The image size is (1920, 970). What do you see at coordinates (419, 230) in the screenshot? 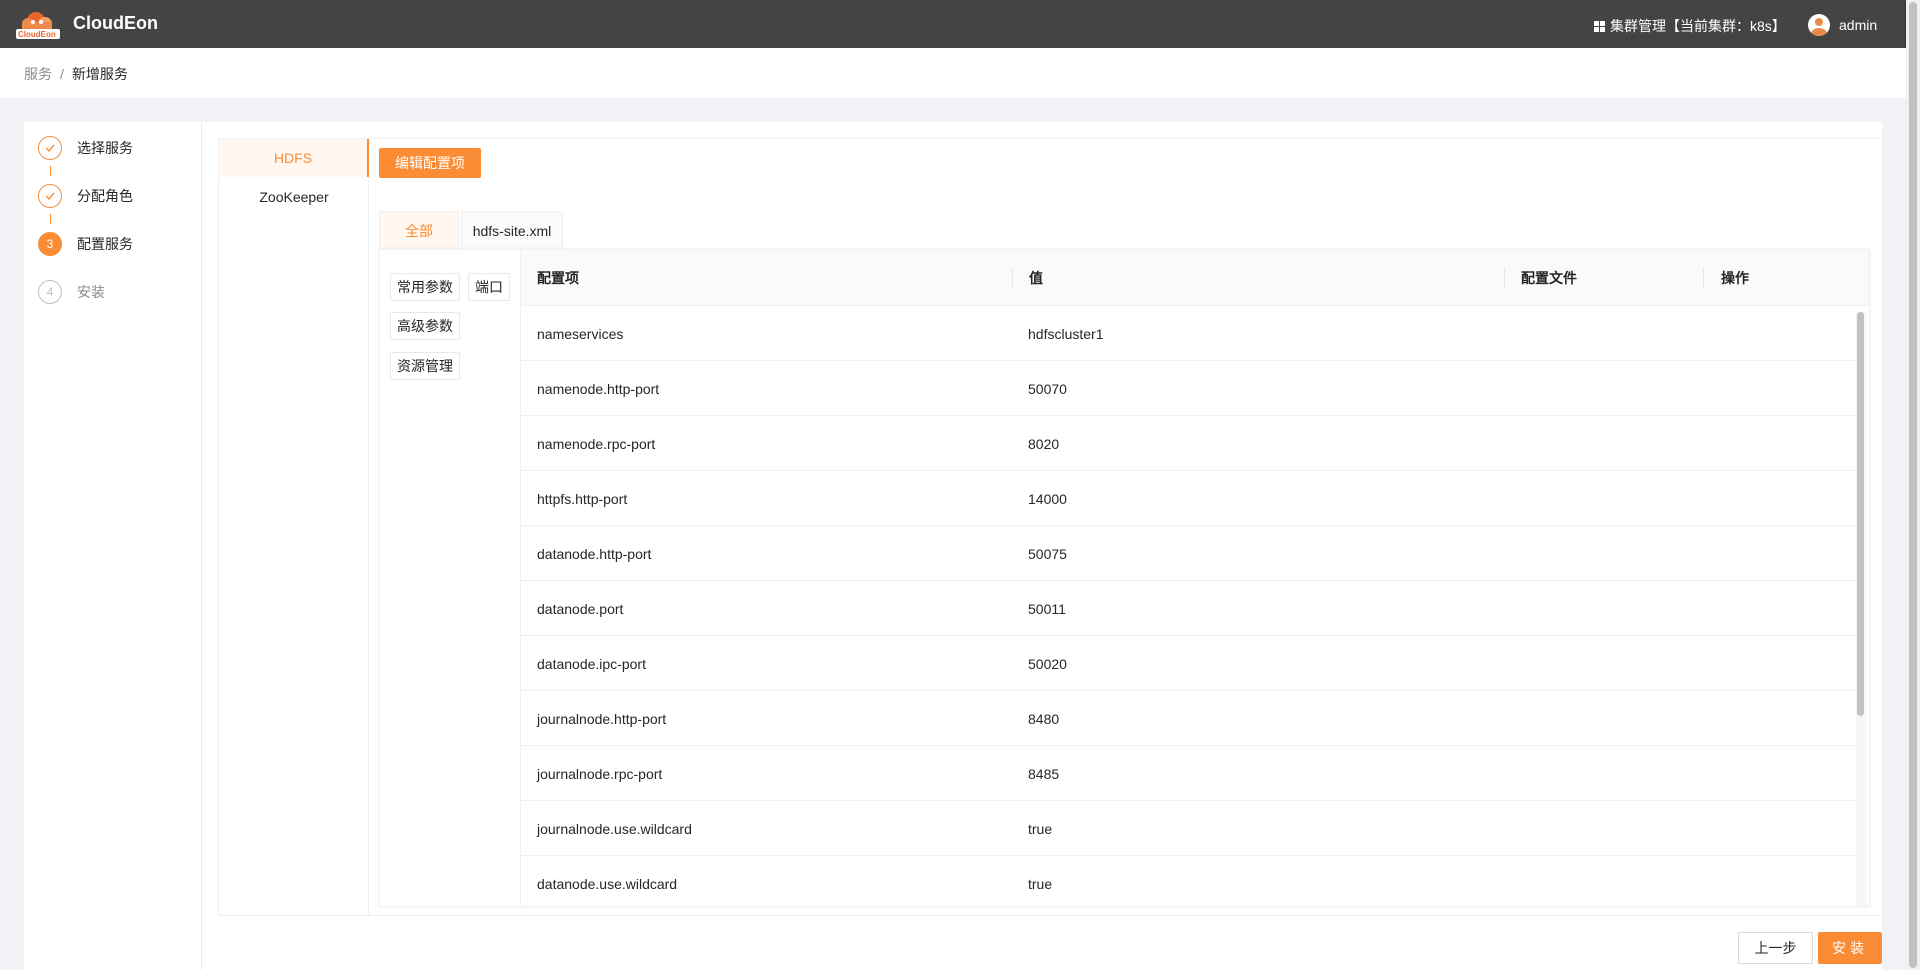
I see `tab-all: 全部` at bounding box center [419, 230].